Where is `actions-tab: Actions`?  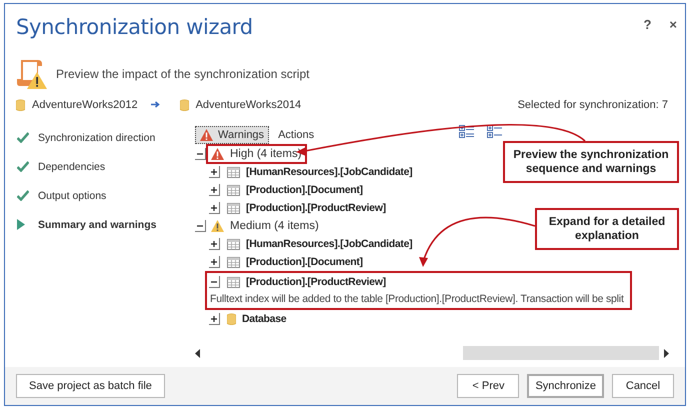
actions-tab: Actions is located at coordinates (296, 135).